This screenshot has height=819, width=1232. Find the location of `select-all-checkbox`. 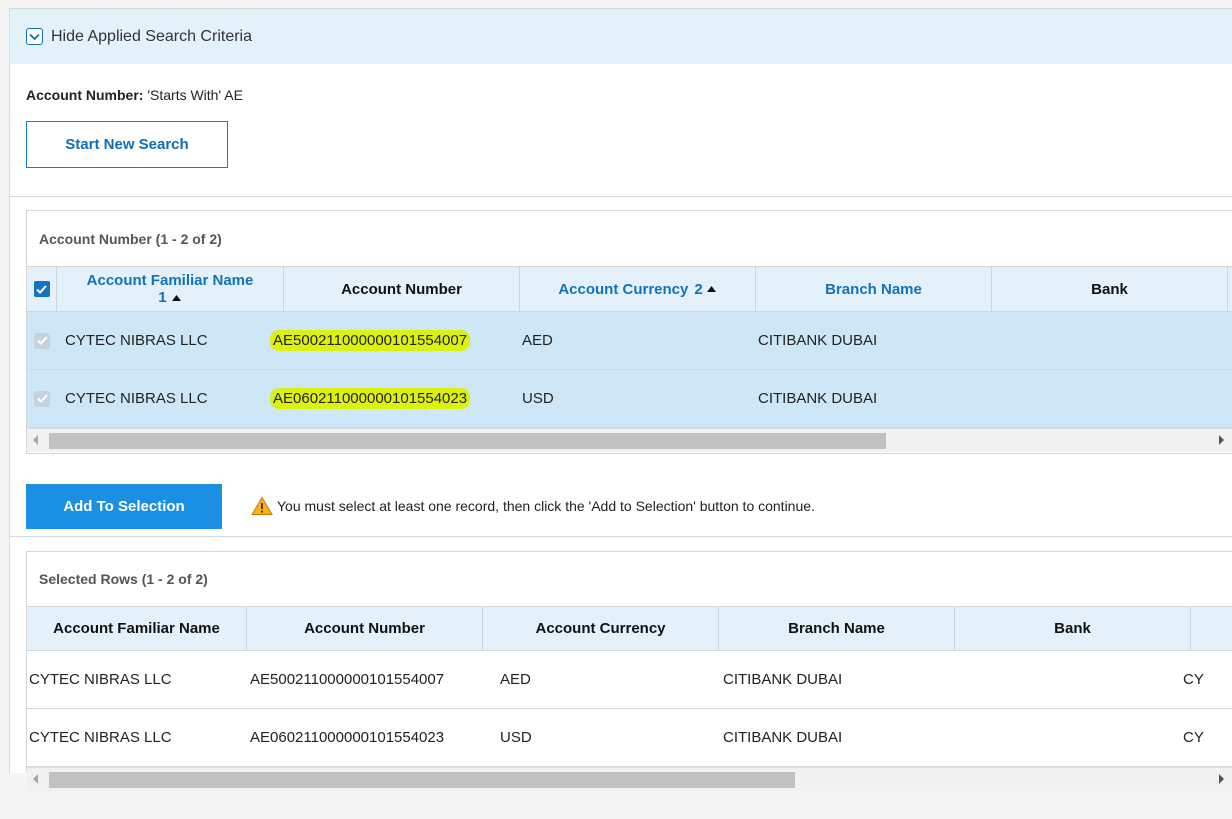

select-all-checkbox is located at coordinates (41, 289).